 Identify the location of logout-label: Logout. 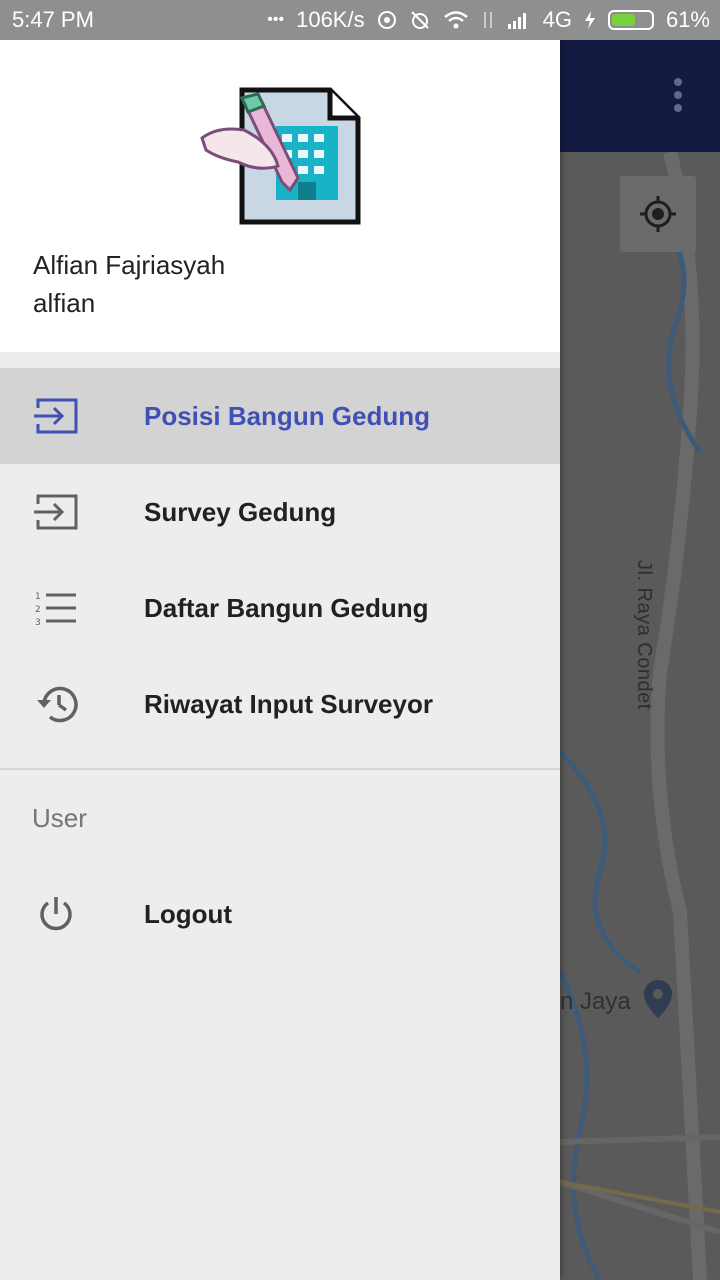
(188, 913).